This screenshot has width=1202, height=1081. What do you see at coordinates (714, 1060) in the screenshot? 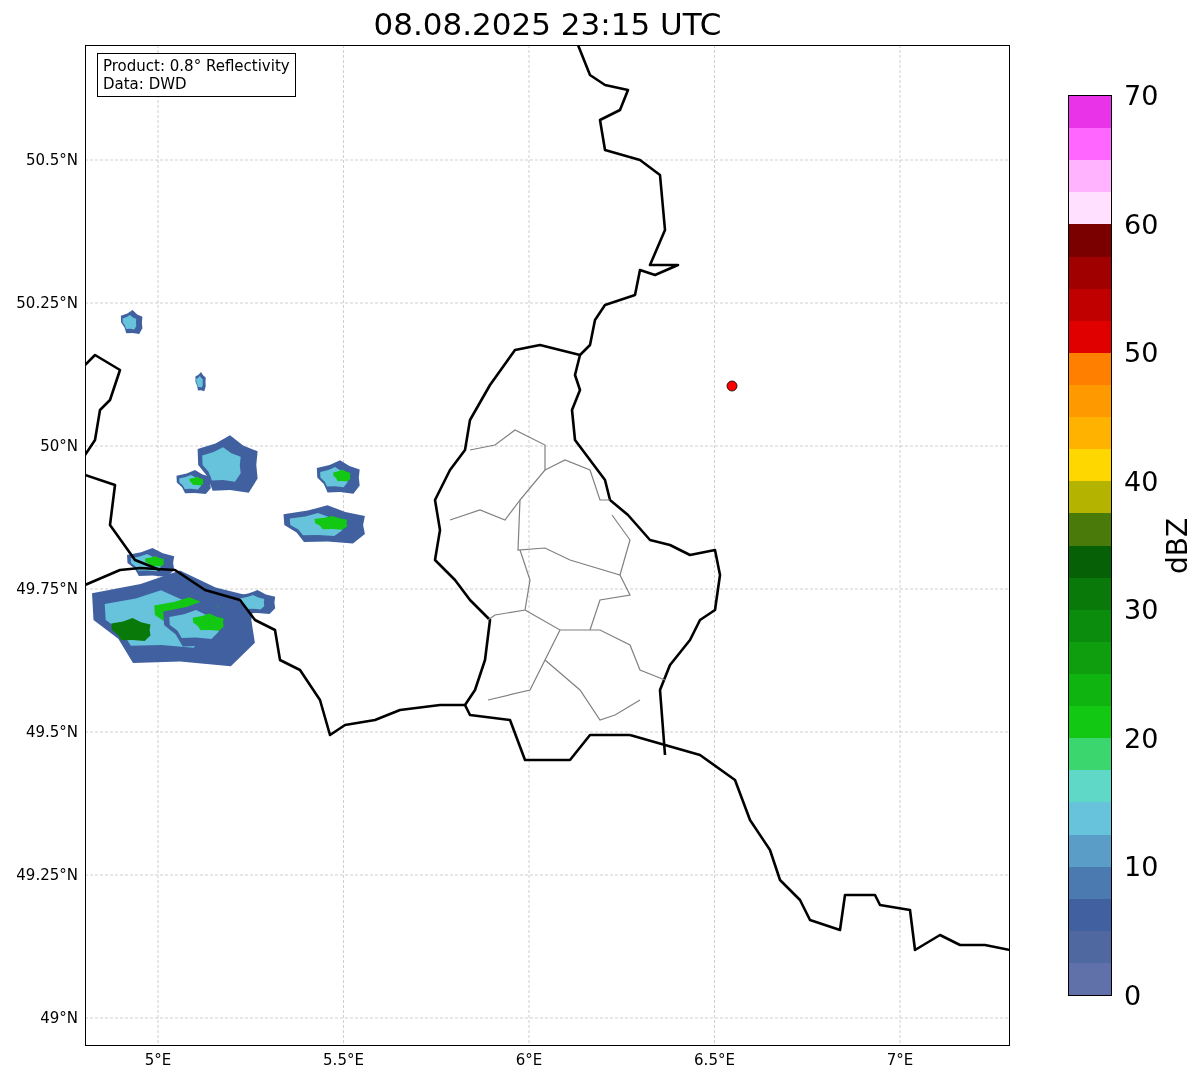
I see `longitude-label: 6.5°E` at bounding box center [714, 1060].